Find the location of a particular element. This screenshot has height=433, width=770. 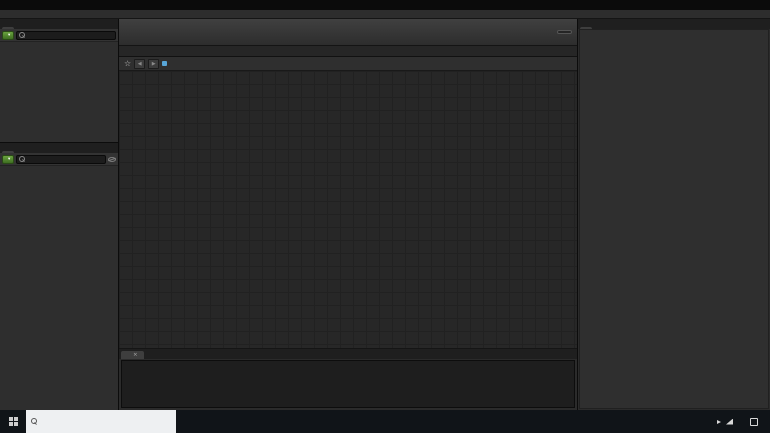

taskbar-search is located at coordinates (101, 421).